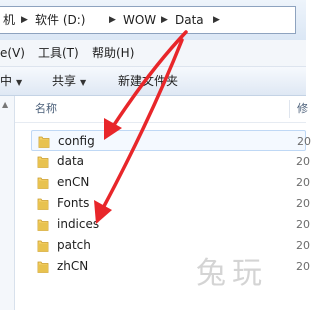 The height and width of the screenshot is (310, 320). I want to click on column-modified-header: 修, so click(302, 109).